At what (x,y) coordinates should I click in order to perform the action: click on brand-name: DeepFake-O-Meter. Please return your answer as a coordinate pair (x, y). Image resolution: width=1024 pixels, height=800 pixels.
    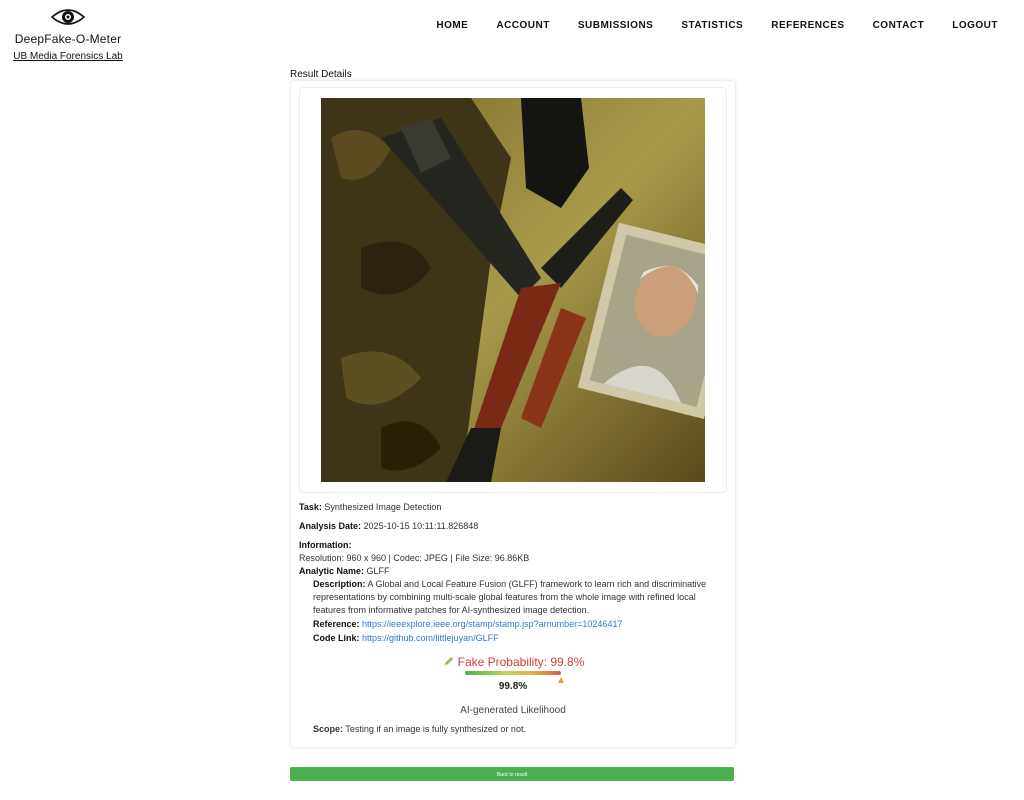
    Looking at the image, I should click on (68, 39).